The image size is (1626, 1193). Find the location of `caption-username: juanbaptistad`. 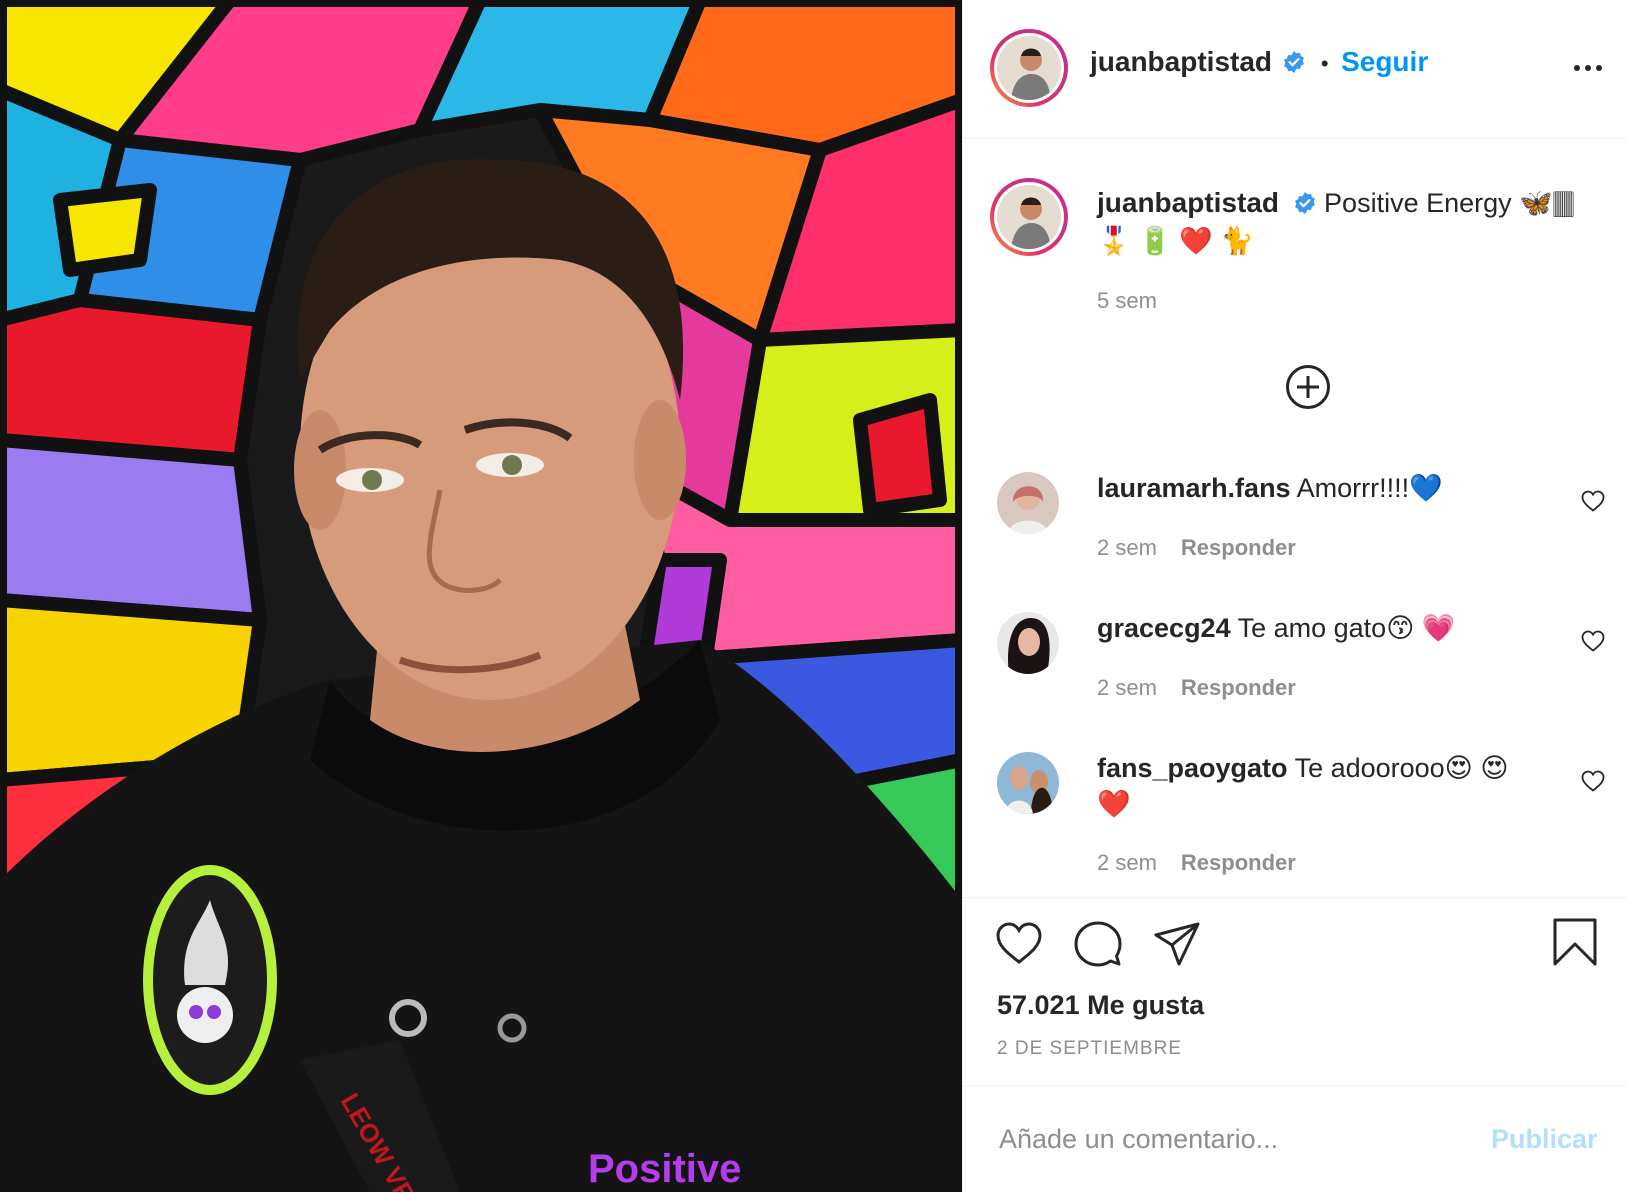

caption-username: juanbaptistad is located at coordinates (1188, 202).